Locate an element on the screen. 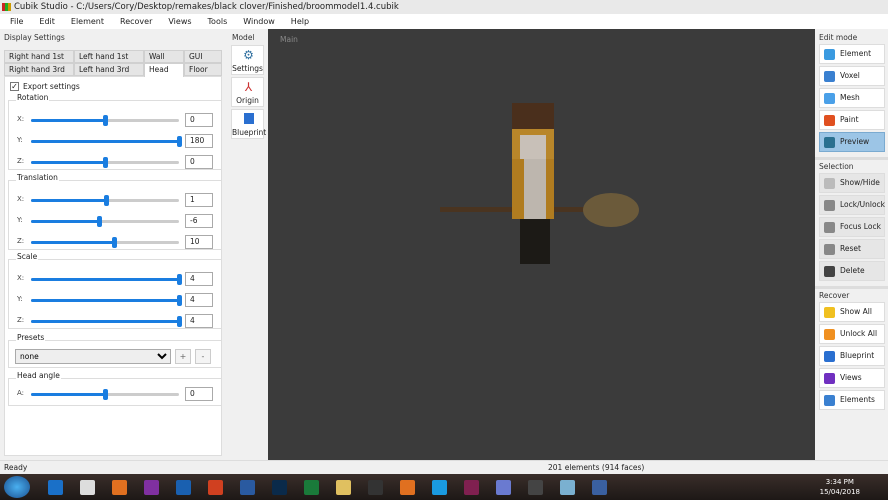  remove-preset-button: - is located at coordinates (203, 356).